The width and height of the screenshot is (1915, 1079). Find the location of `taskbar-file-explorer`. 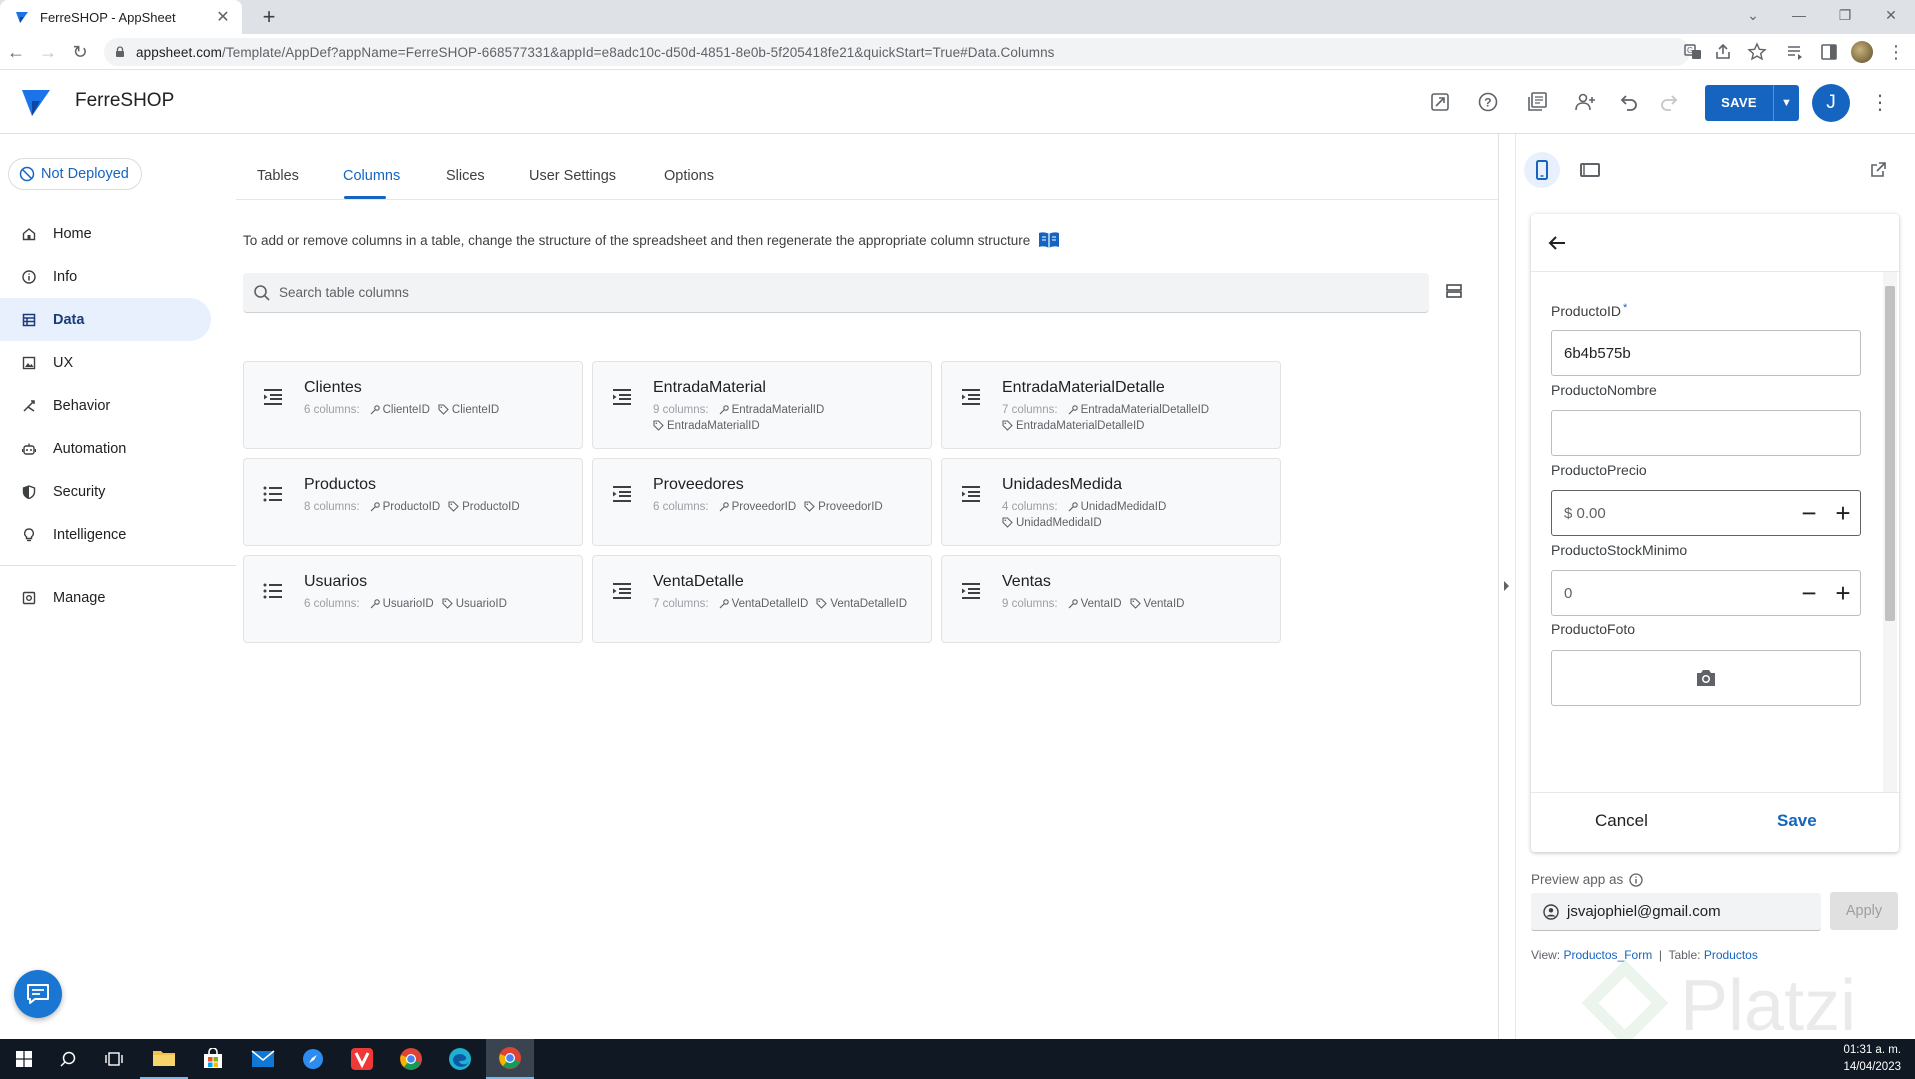

taskbar-file-explorer is located at coordinates (164, 1059).